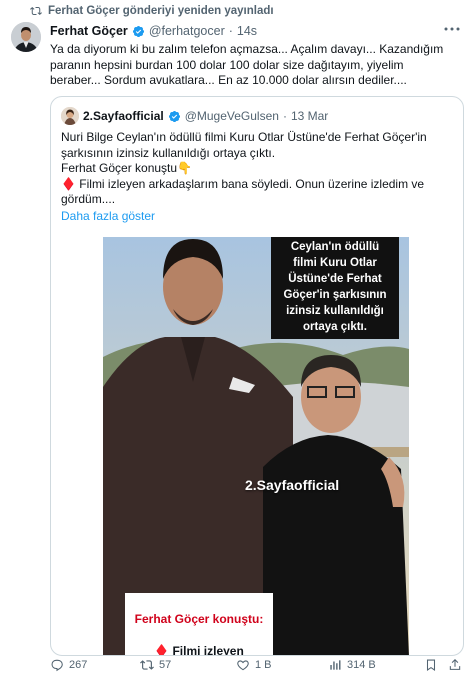  What do you see at coordinates (155, 665) in the screenshot?
I see `repost-button: 57` at bounding box center [155, 665].